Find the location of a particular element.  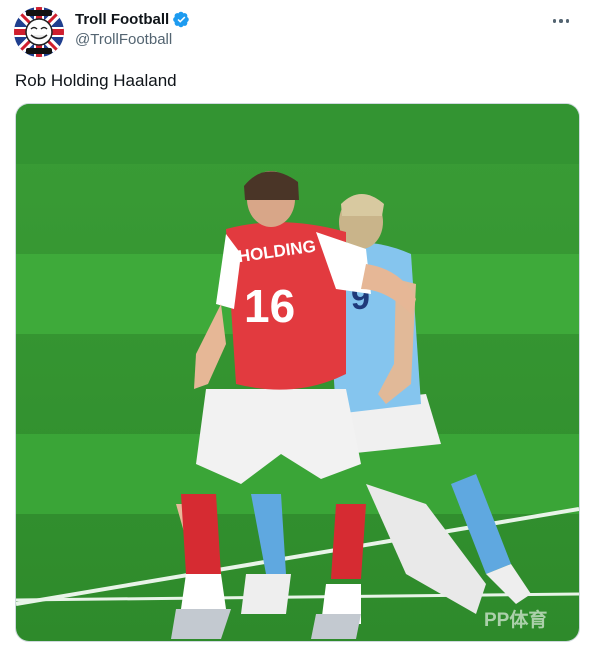

troll-face-union-jack-avatar is located at coordinates (39, 32).